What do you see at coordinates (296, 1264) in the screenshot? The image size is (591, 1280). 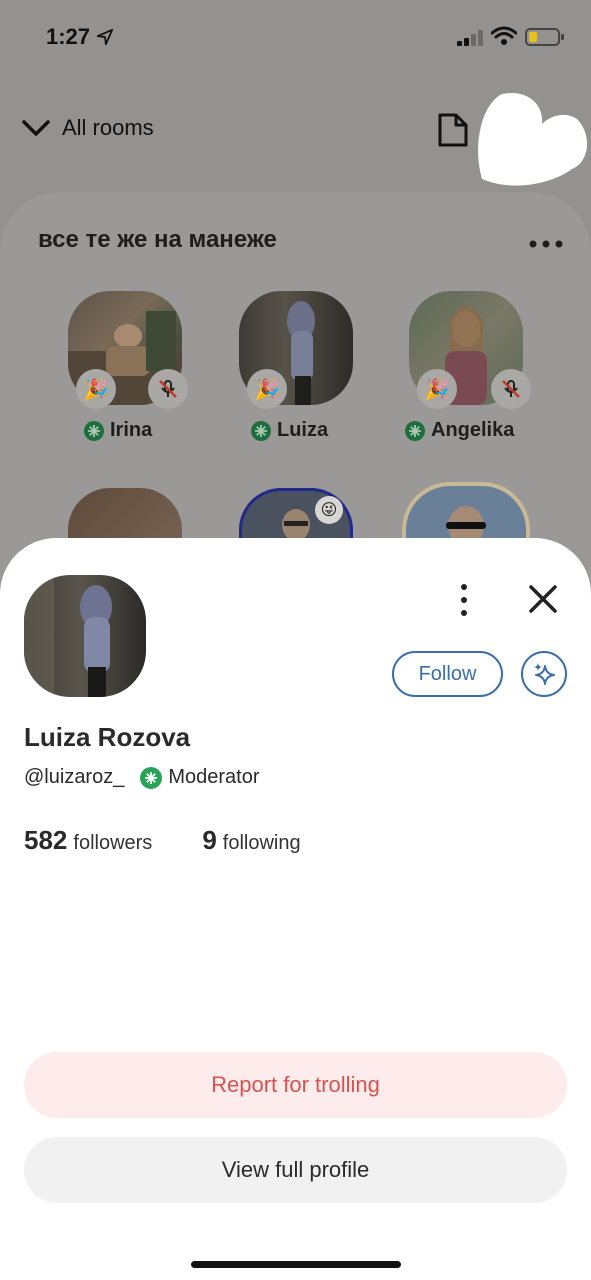 I see `home-indicator` at bounding box center [296, 1264].